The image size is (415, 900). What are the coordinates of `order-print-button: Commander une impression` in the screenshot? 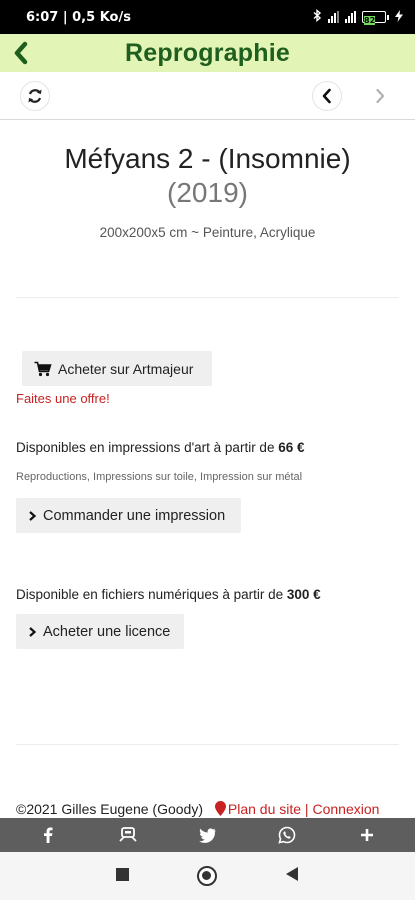 It's located at (128, 515).